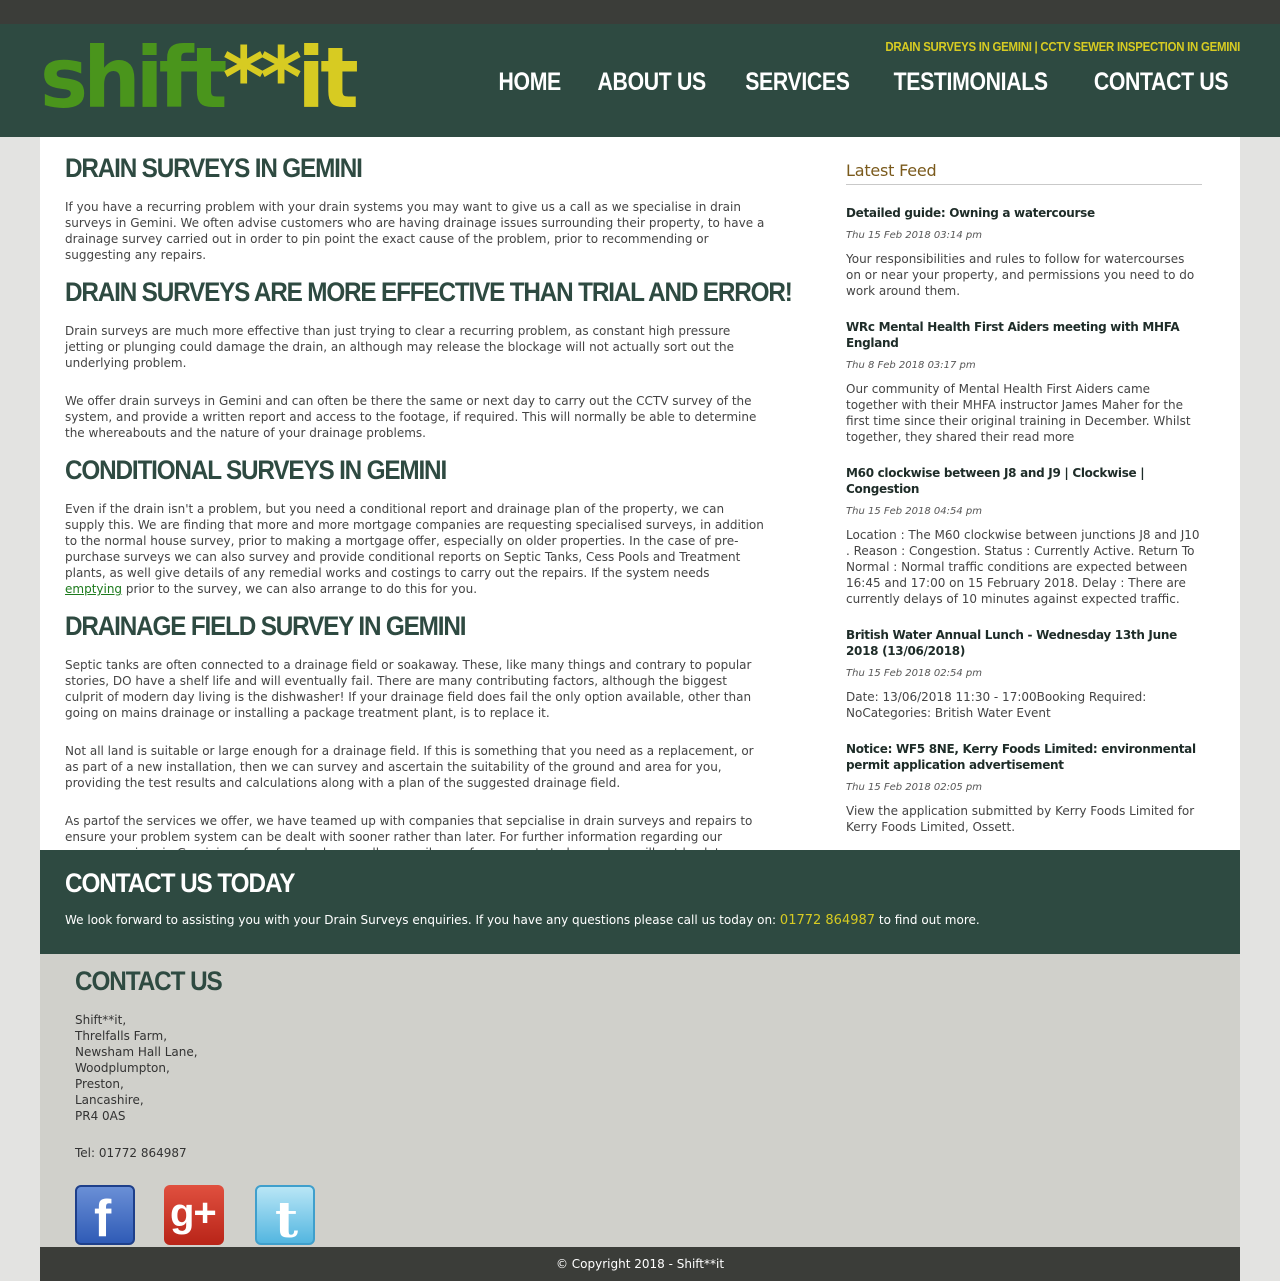  Describe the element at coordinates (290, 78) in the screenshot. I see `logo-text-yellow: **it` at that location.